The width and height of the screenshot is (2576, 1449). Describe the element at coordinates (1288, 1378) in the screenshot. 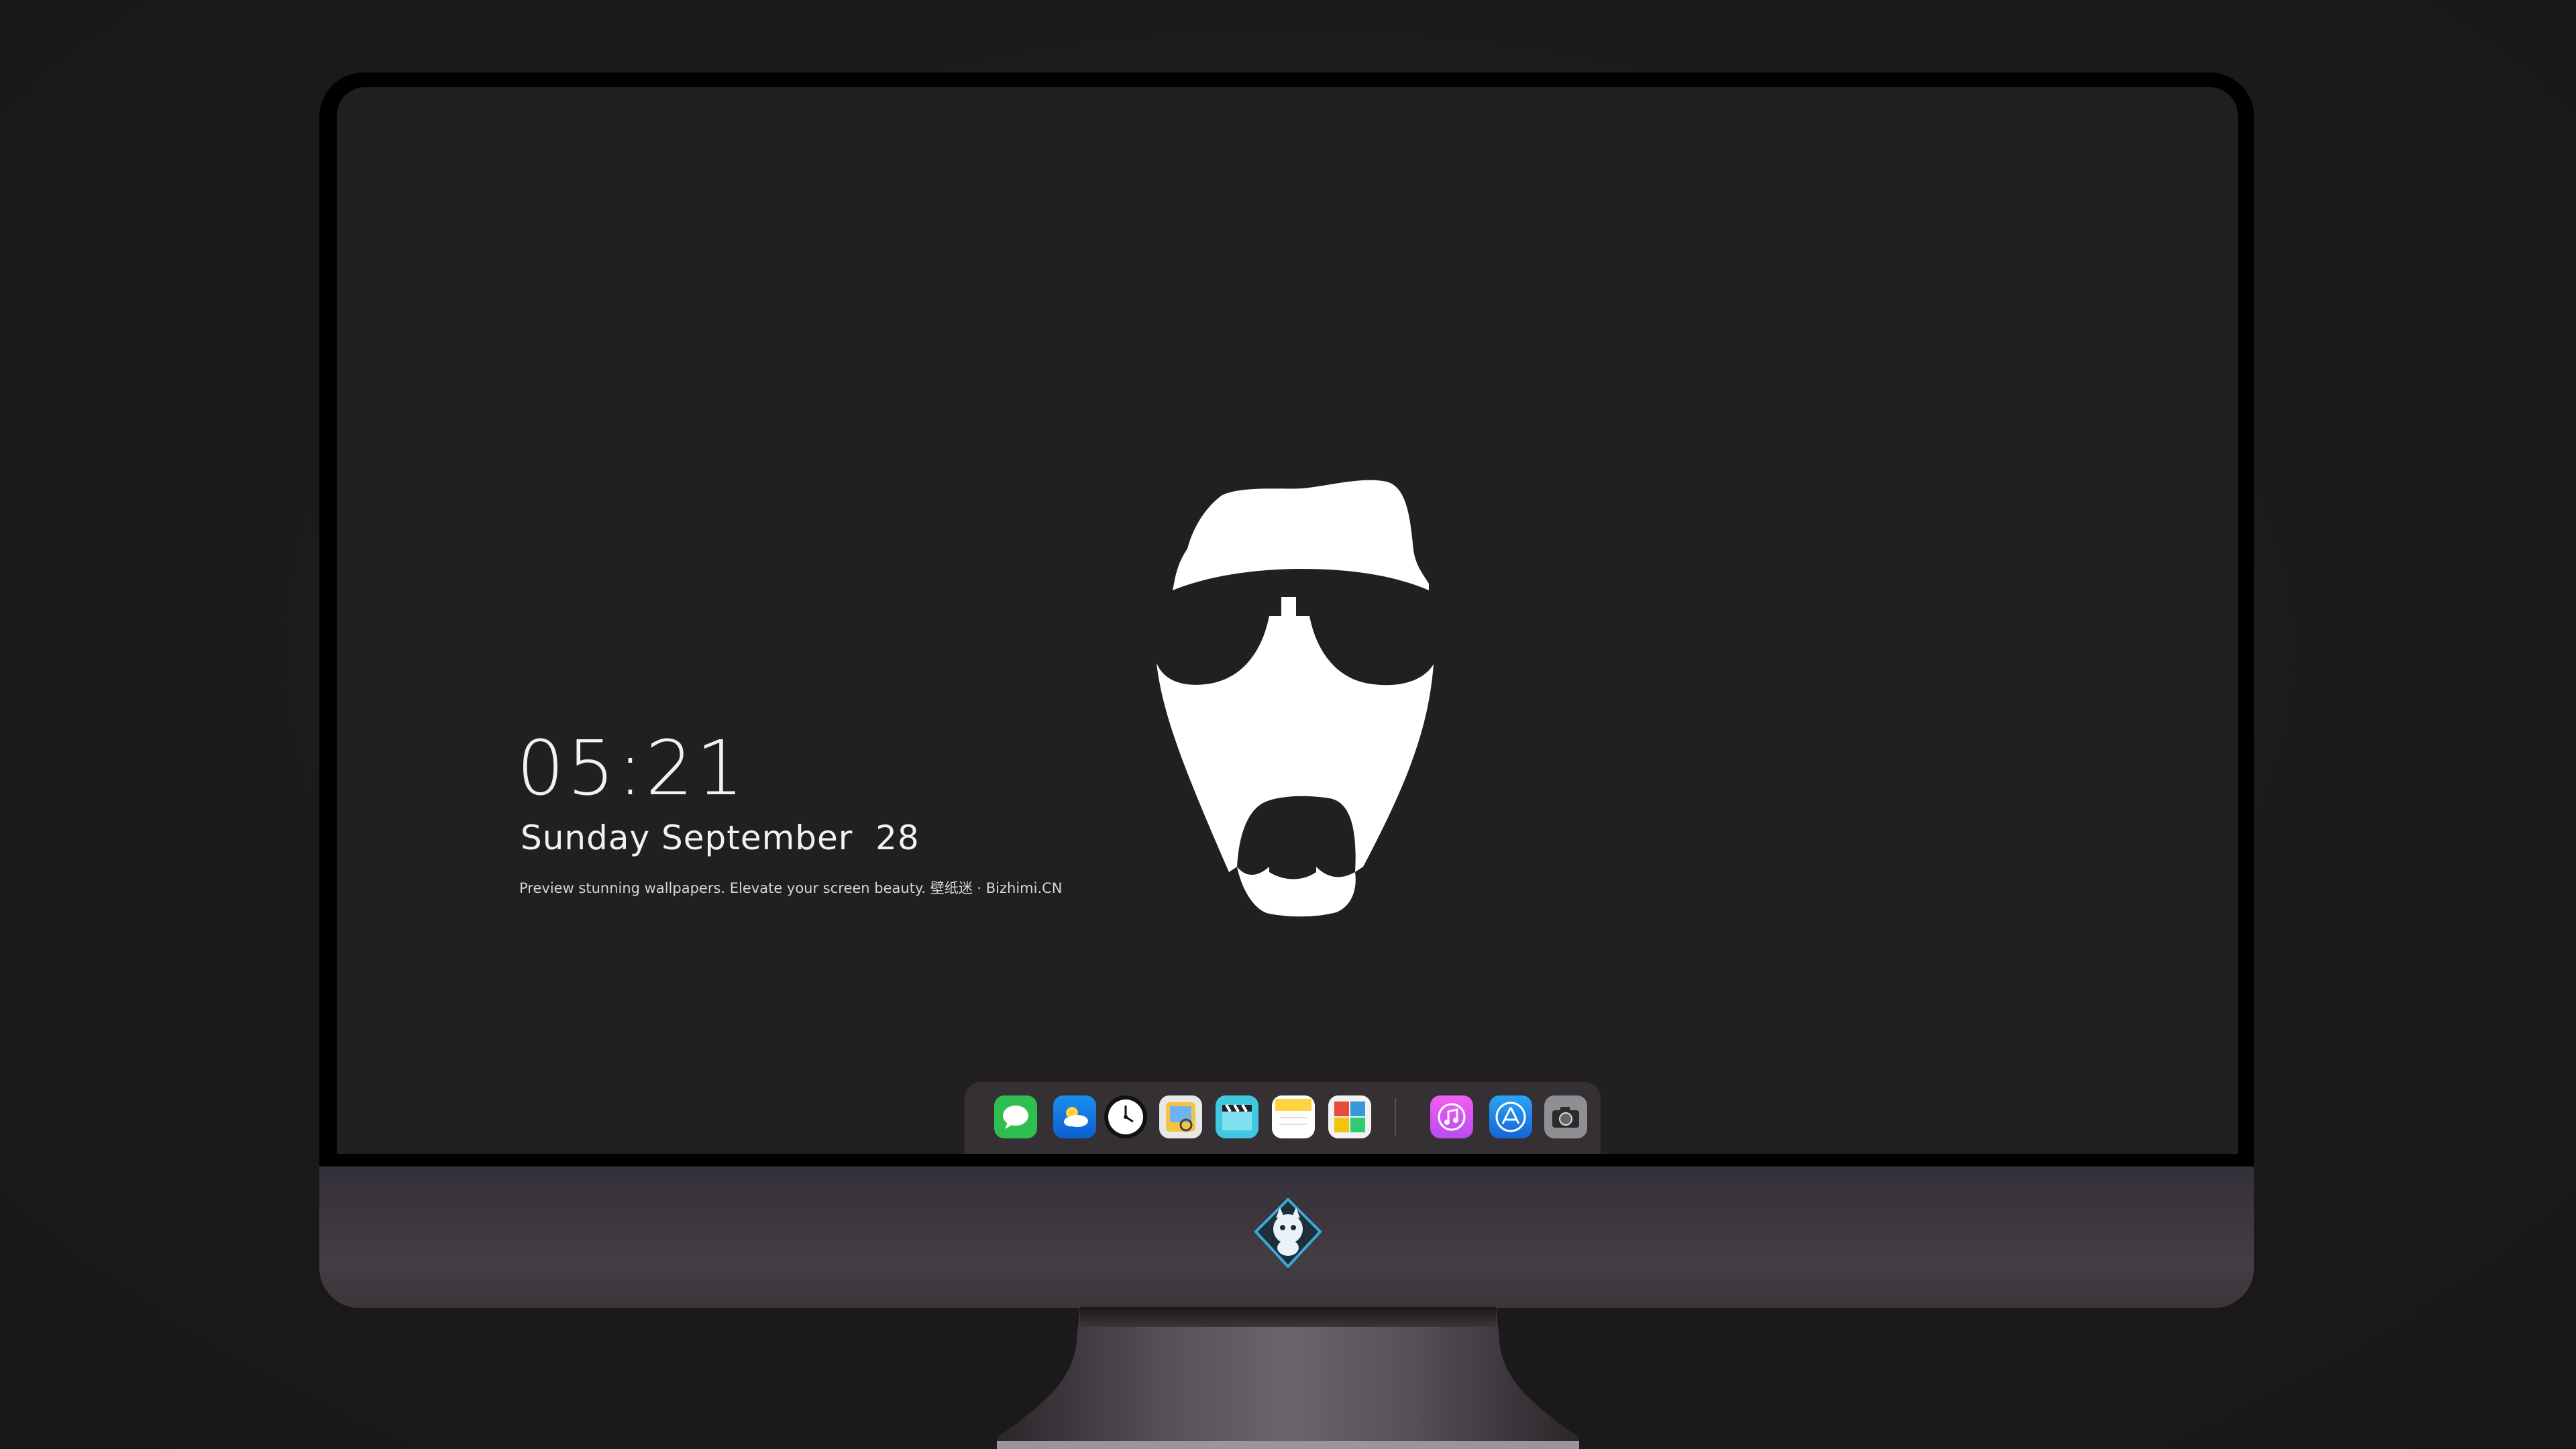

I see `monitor-stand` at that location.